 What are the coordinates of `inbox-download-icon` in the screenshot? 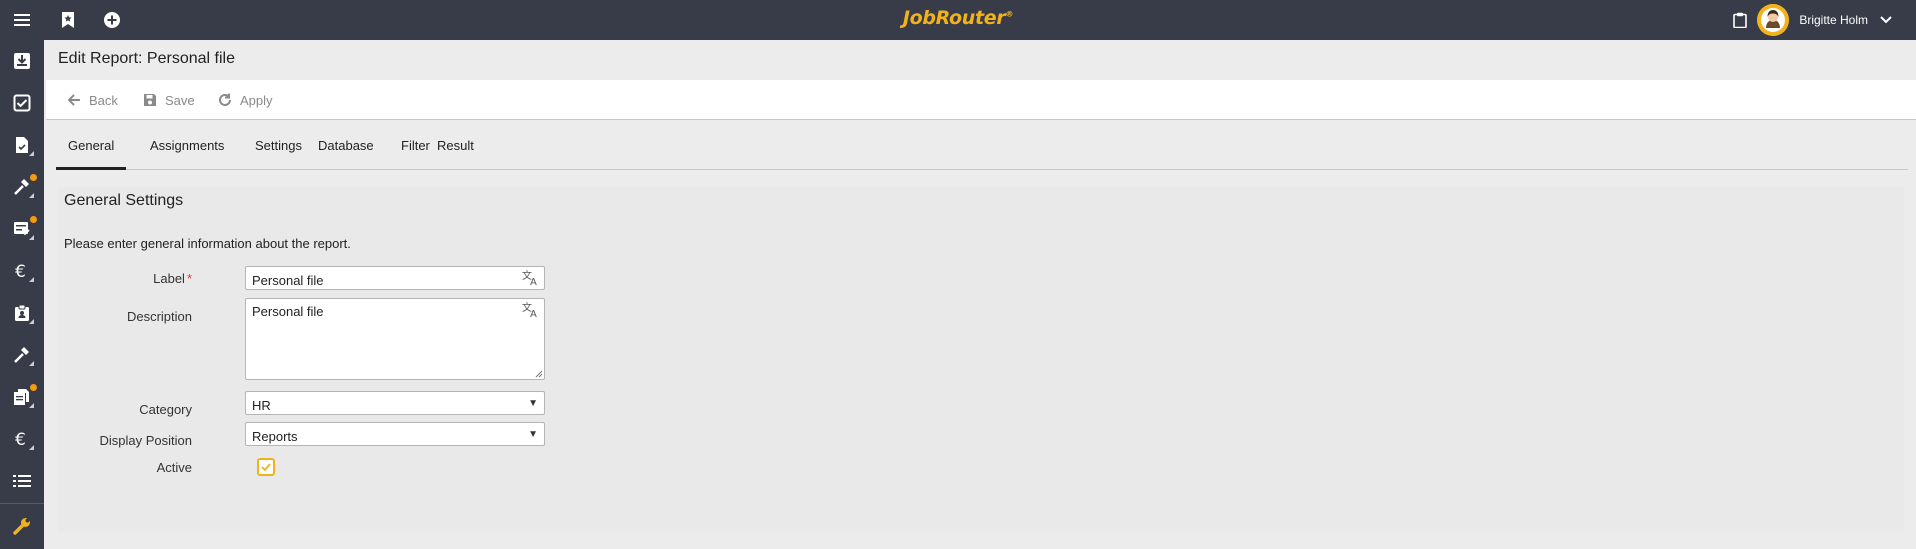 It's located at (22, 61).